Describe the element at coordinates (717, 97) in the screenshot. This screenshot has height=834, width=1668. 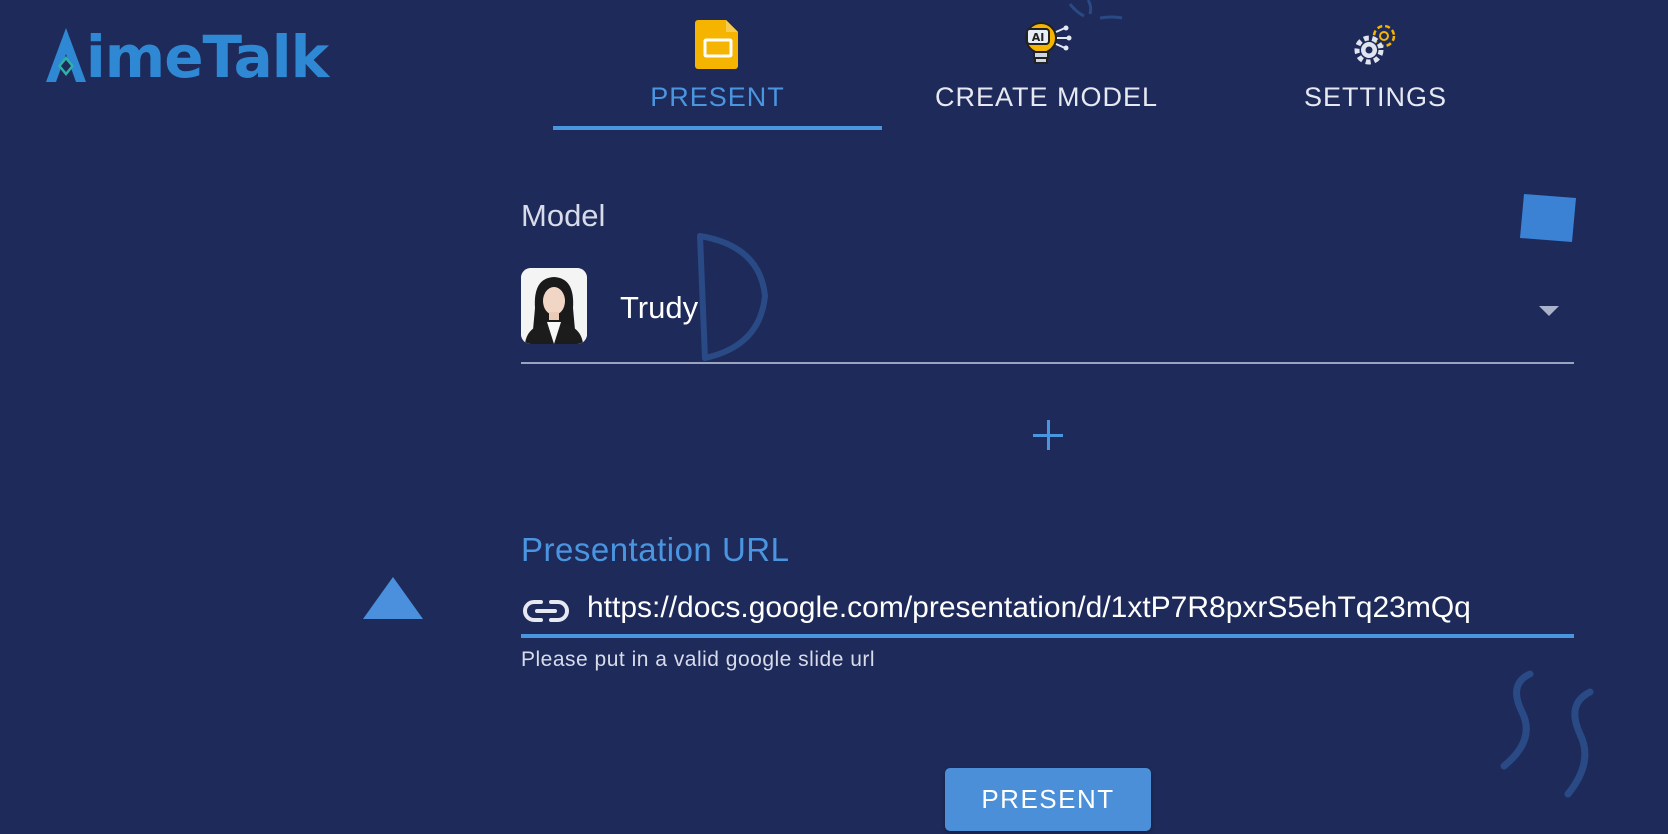
I see `tab-present-label: PRESENT` at that location.